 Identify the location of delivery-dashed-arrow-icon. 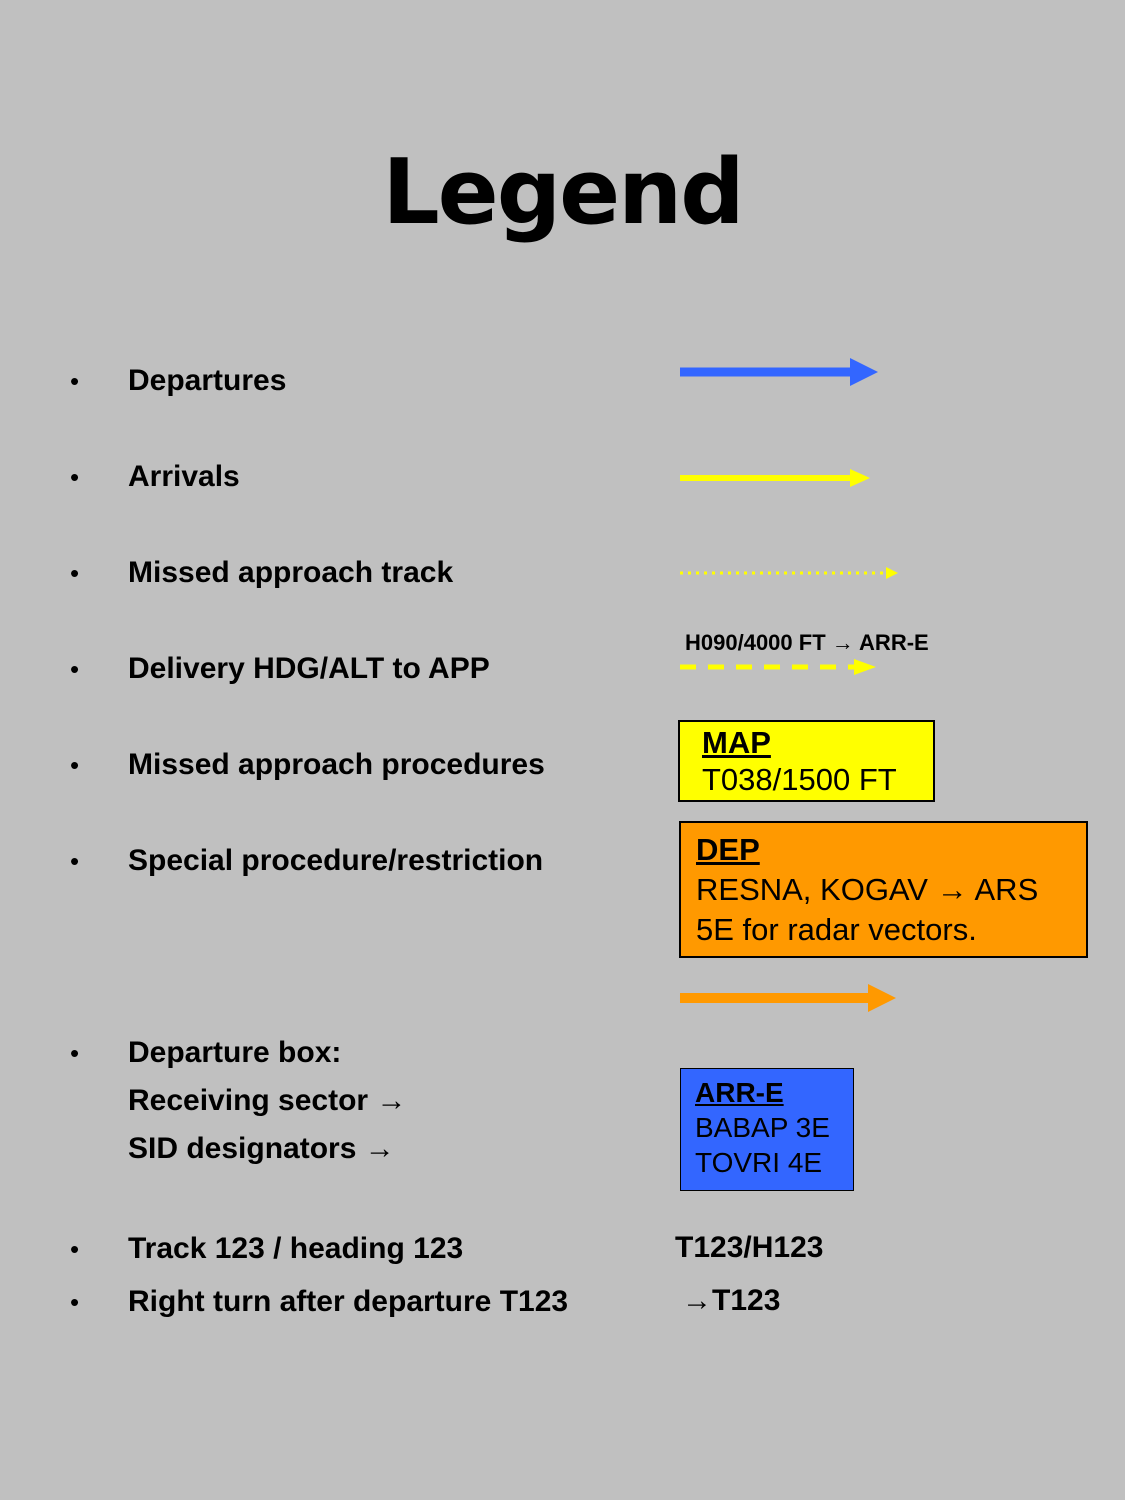
(778, 667).